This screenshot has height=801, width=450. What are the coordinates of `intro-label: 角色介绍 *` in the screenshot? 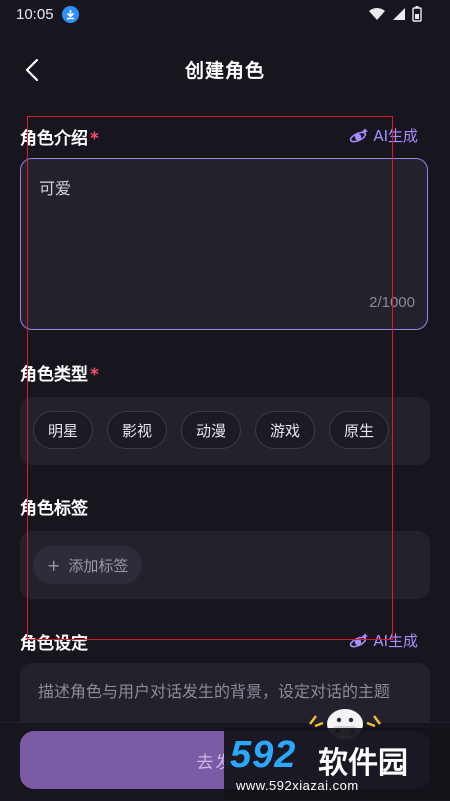 It's located at (59, 136).